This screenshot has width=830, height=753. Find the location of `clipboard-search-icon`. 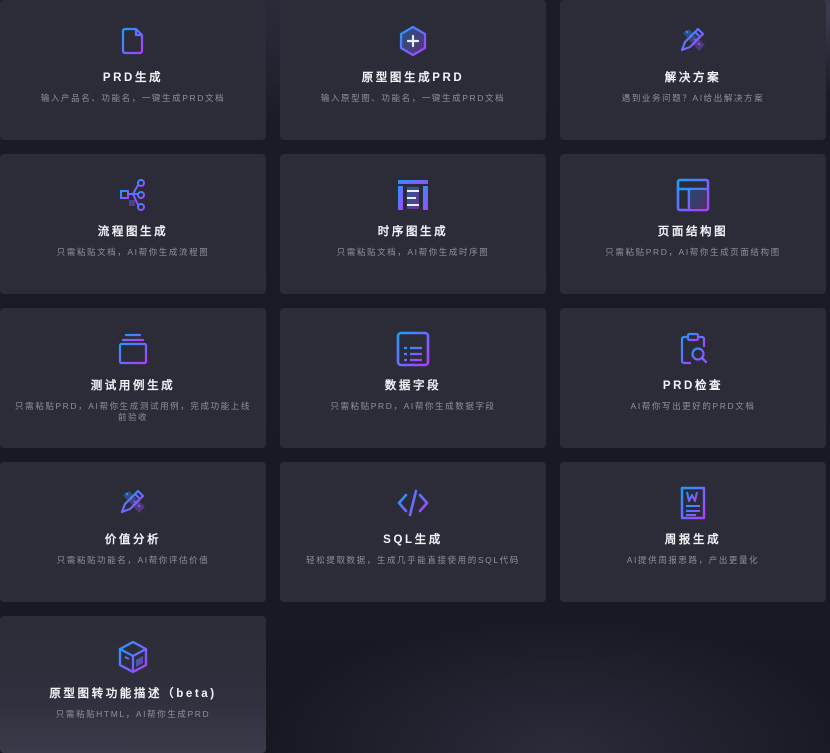

clipboard-search-icon is located at coordinates (693, 349).